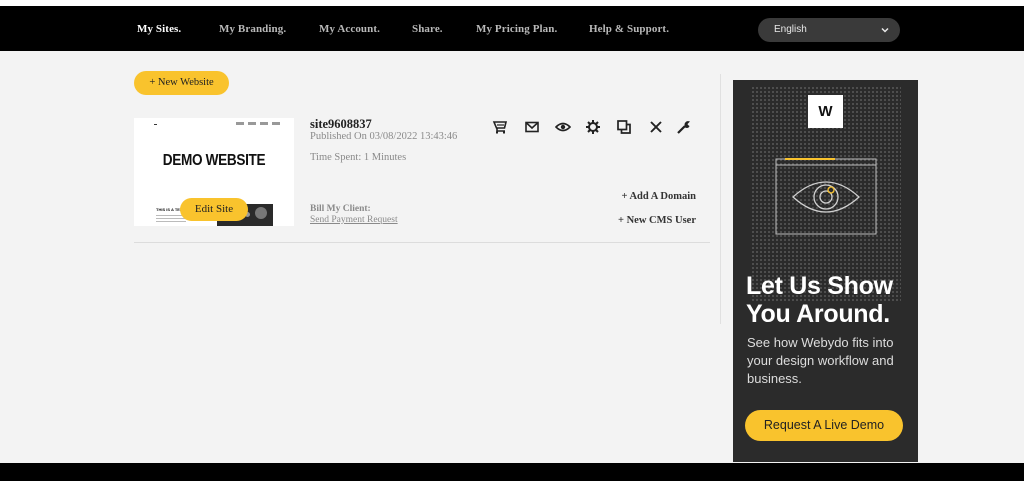 This screenshot has height=481, width=1024. I want to click on nav-share: Share., so click(427, 28).